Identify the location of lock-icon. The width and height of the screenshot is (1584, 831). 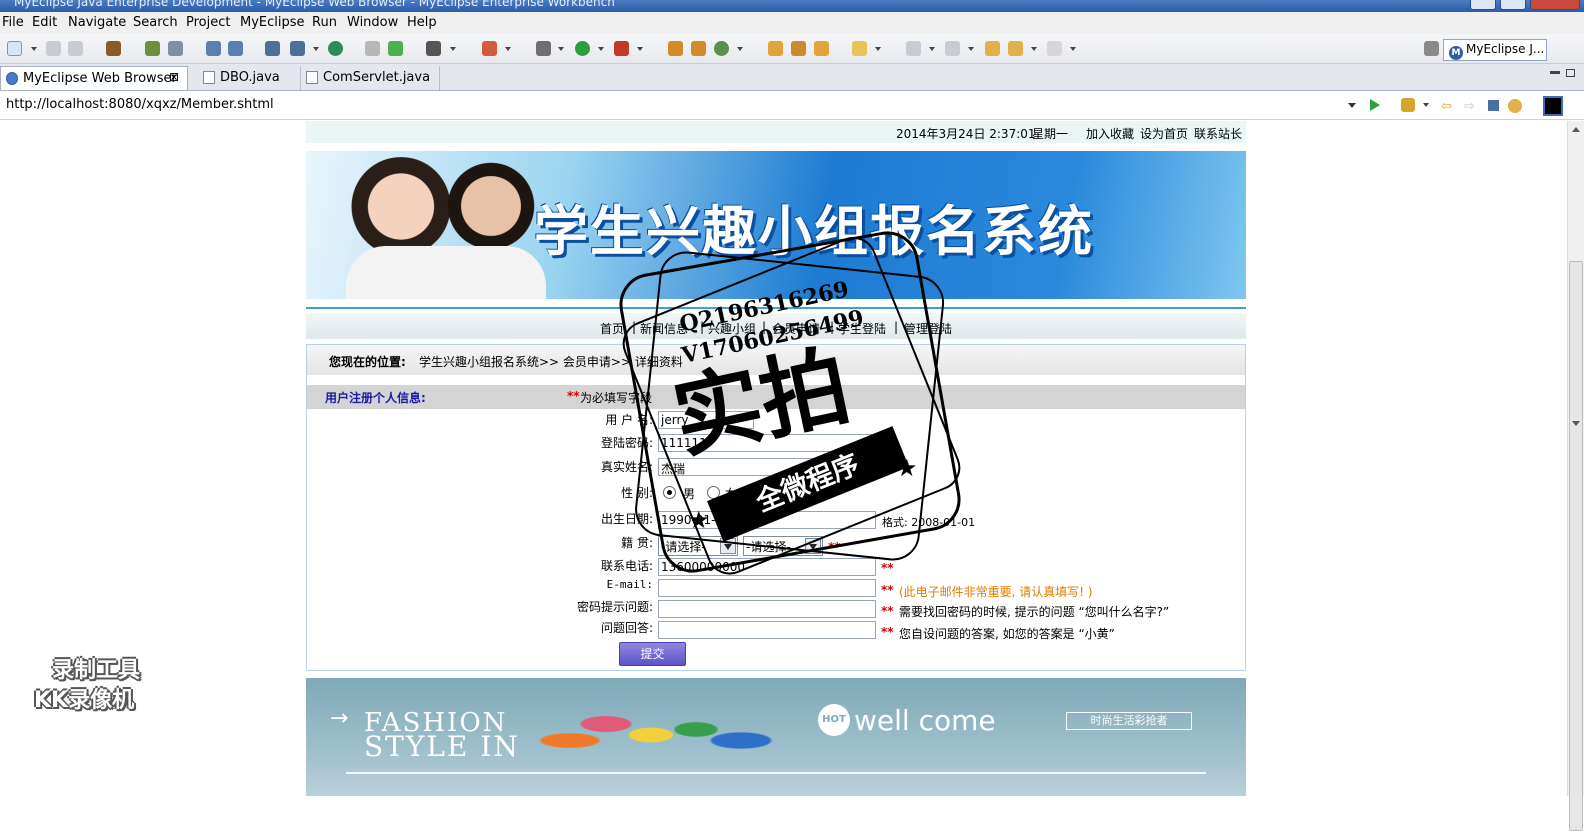
(175, 48).